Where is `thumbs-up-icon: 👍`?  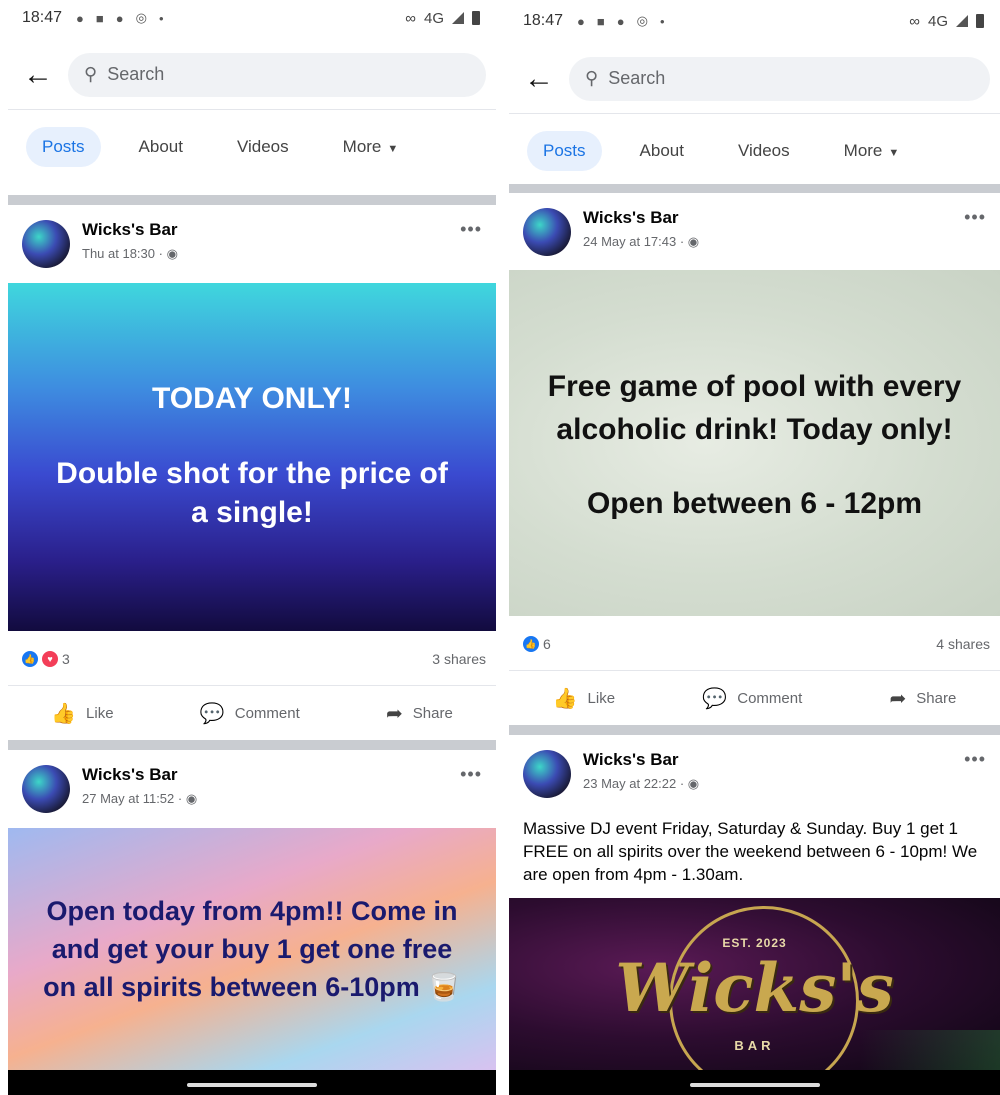
thumbs-up-icon: 👍 is located at coordinates (64, 713).